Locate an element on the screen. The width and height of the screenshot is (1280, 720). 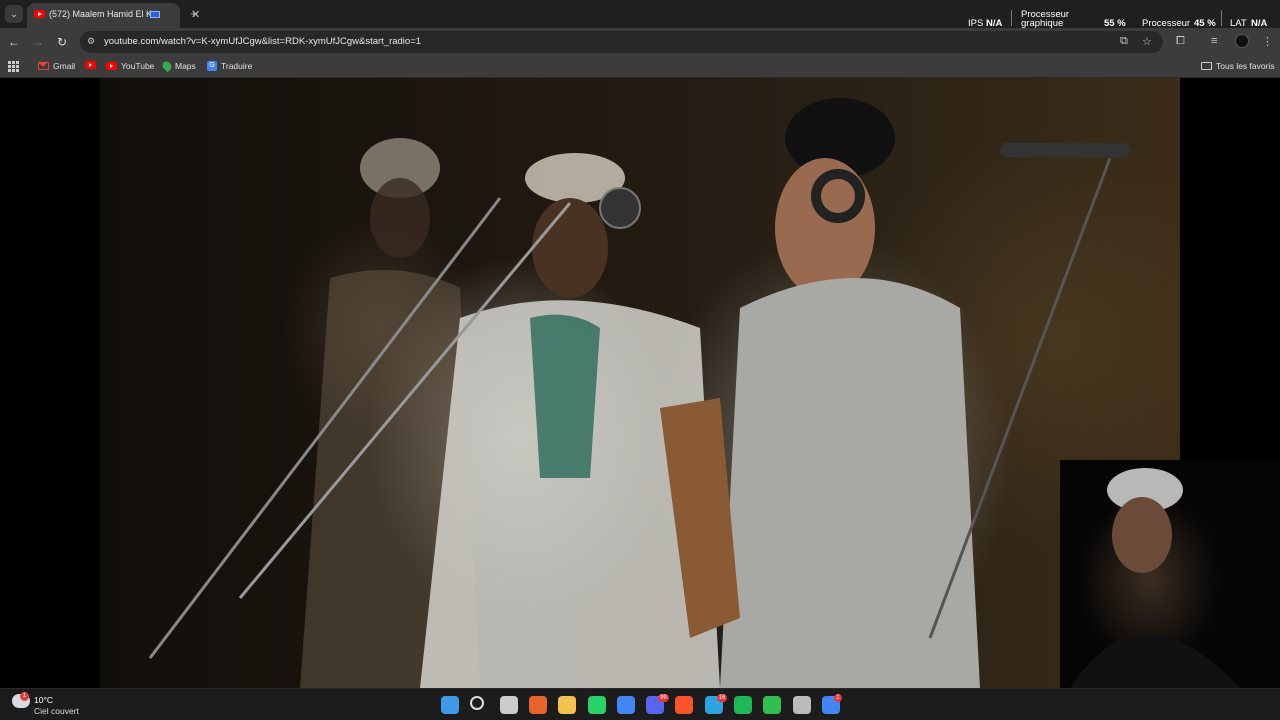
install-app-icon: ⧉ is located at coordinates (1124, 41).